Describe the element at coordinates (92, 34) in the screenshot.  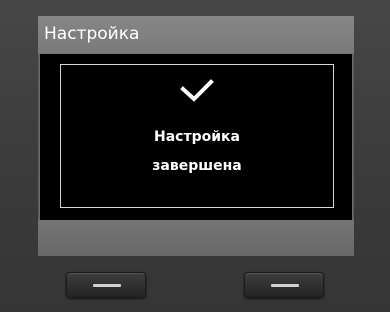
I see `page-title: Настройка` at that location.